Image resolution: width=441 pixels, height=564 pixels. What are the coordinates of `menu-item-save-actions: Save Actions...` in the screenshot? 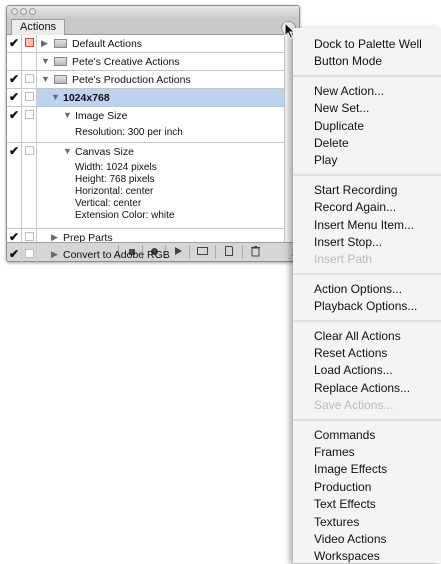 It's located at (354, 405).